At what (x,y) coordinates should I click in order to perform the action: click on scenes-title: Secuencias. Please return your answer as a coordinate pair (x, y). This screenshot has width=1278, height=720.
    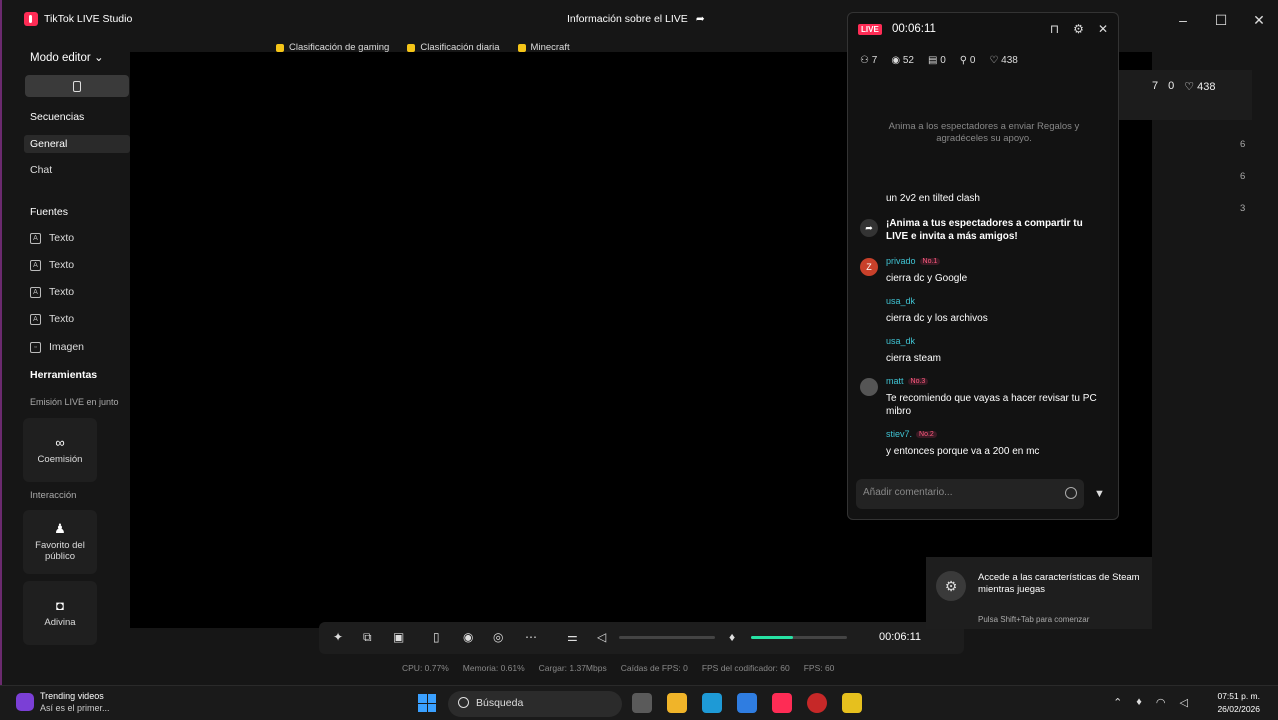
    Looking at the image, I should click on (57, 117).